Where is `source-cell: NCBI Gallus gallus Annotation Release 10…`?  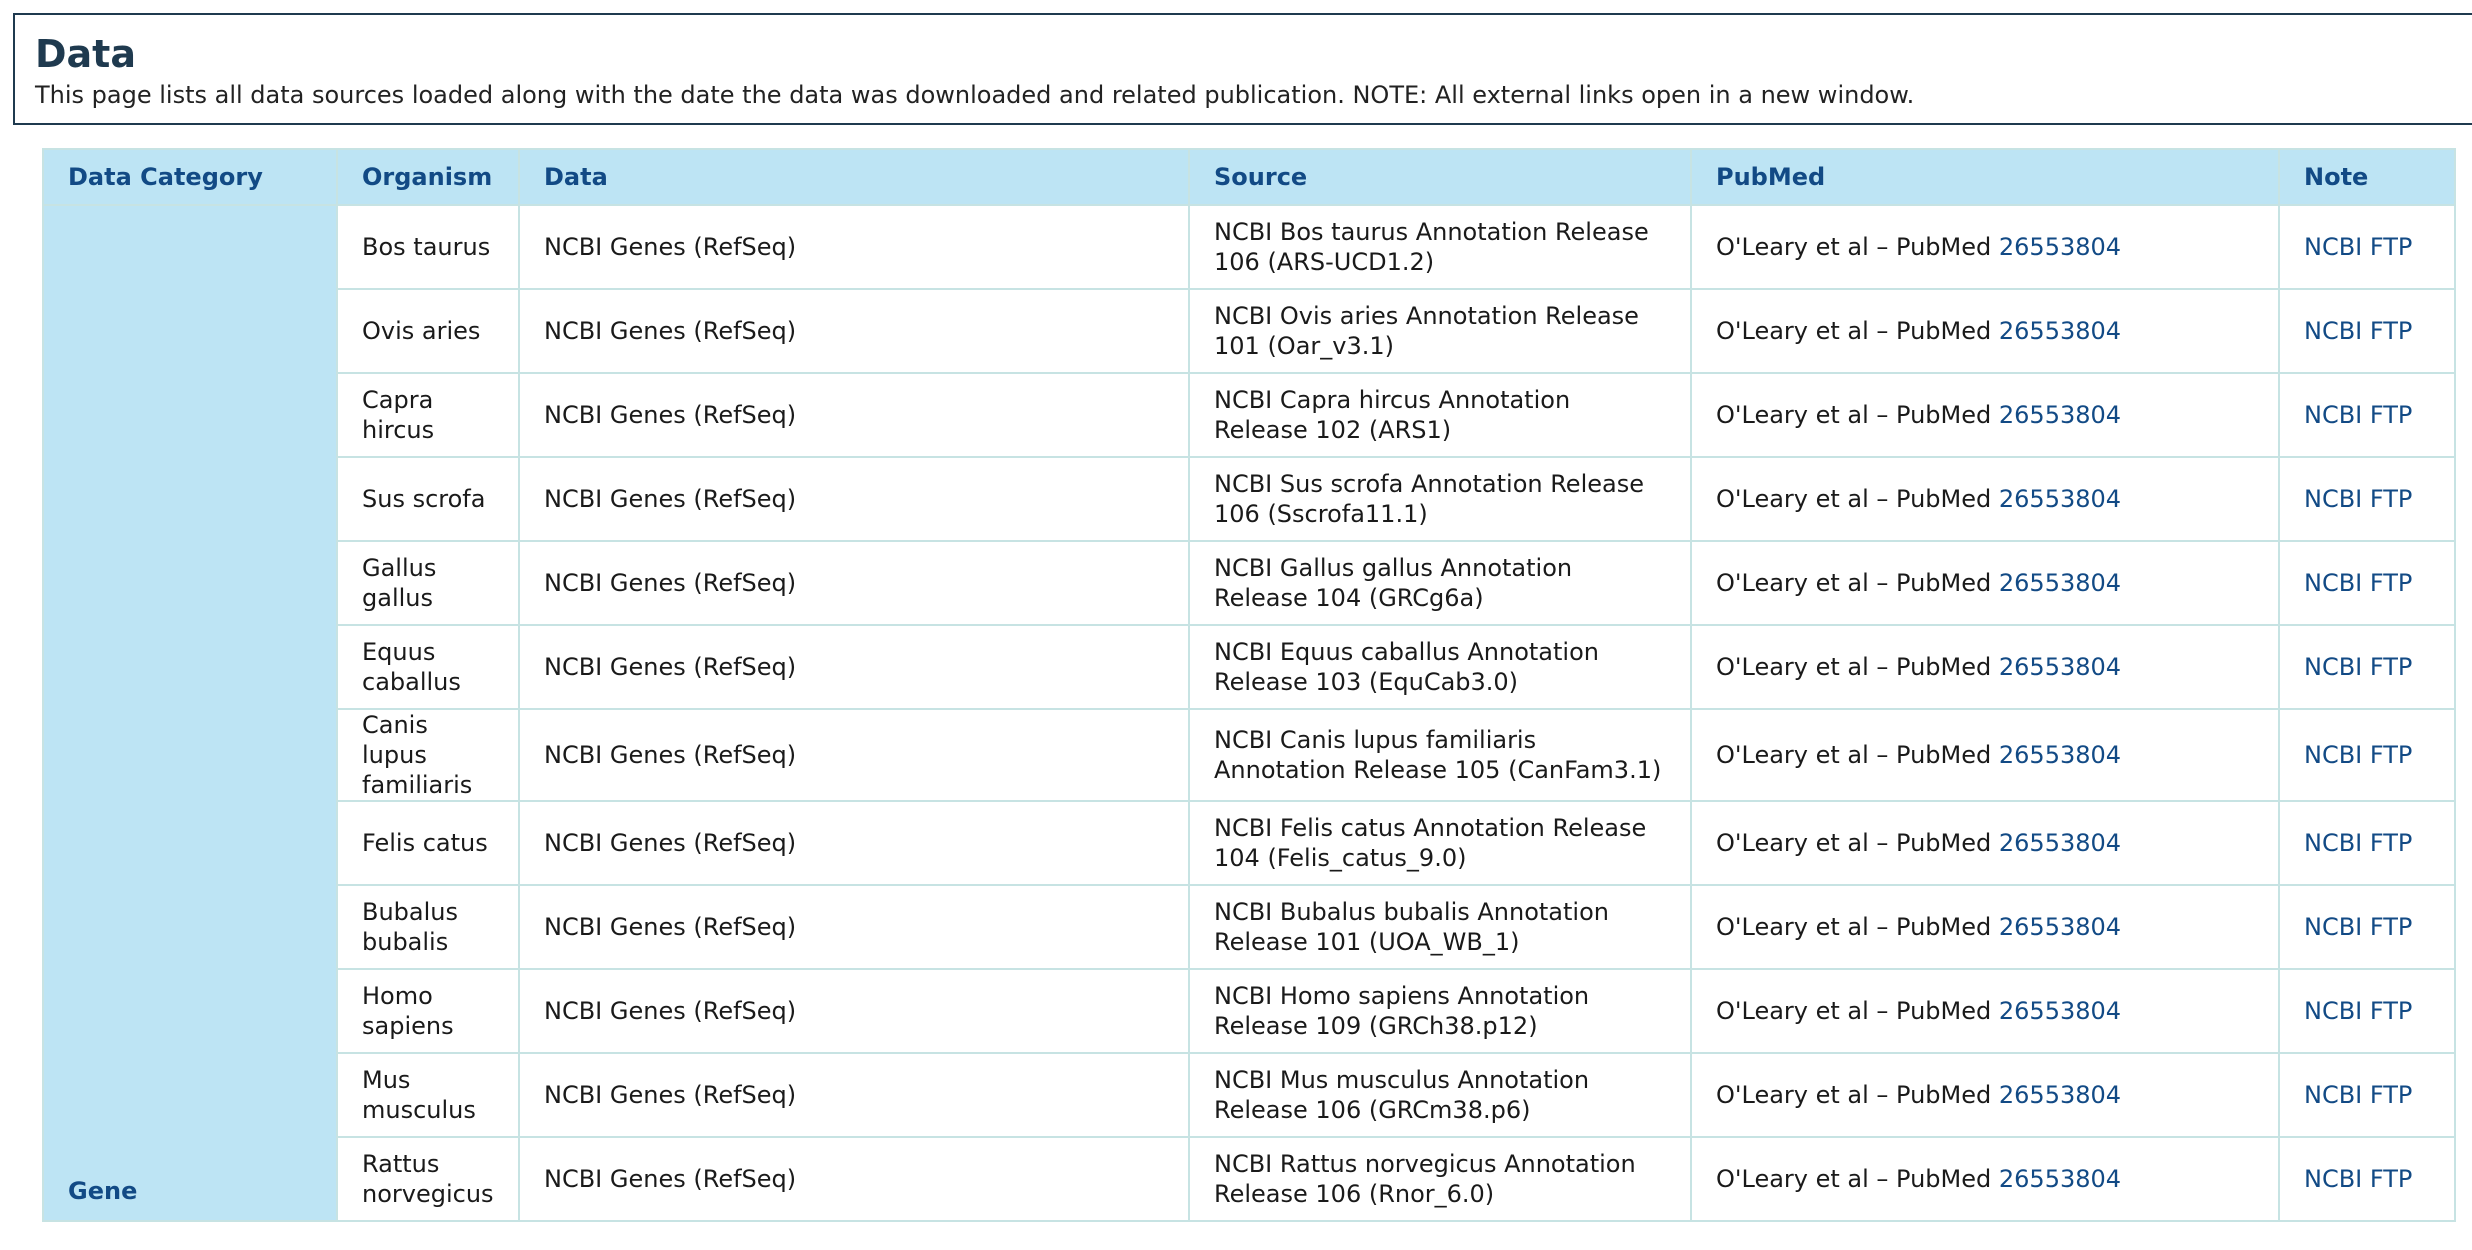 source-cell: NCBI Gallus gallus Annotation Release 10… is located at coordinates (1440, 583).